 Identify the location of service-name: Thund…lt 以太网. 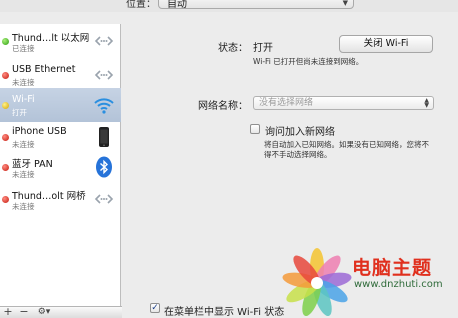
(51, 38).